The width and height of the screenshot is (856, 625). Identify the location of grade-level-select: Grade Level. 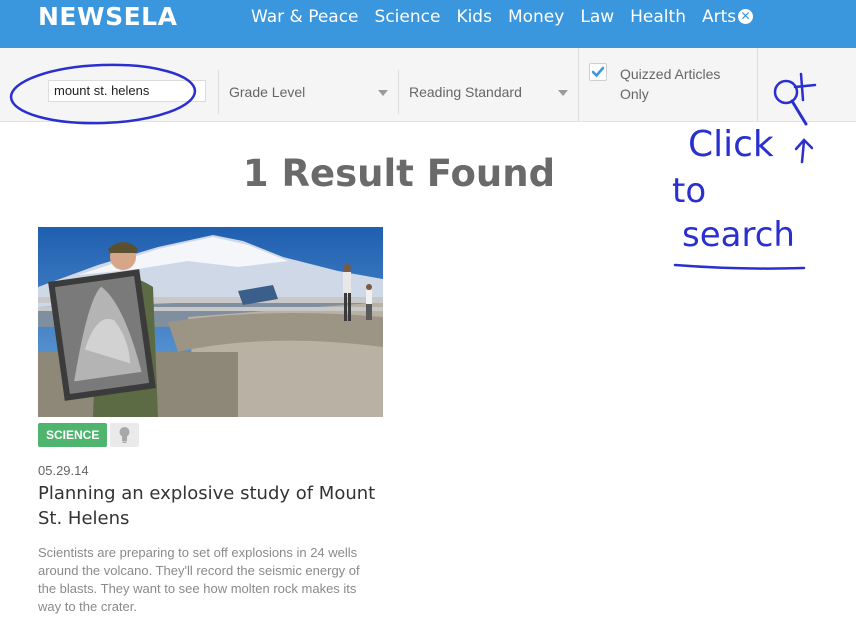
(267, 92).